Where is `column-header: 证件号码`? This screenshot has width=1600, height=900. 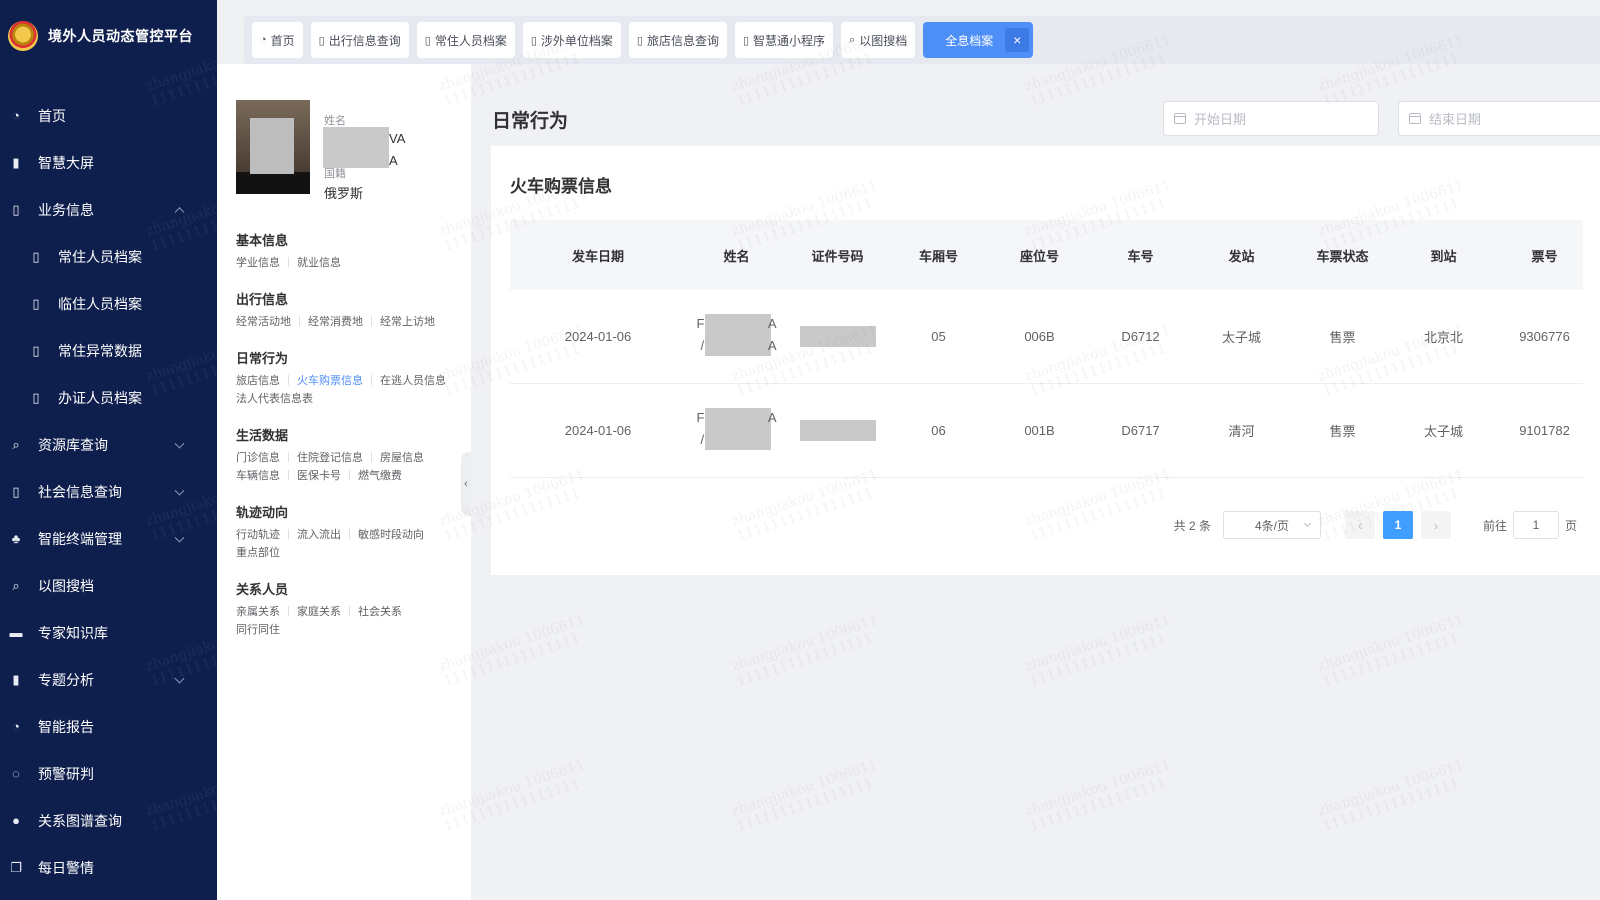
column-header: 证件号码 is located at coordinates (837, 256).